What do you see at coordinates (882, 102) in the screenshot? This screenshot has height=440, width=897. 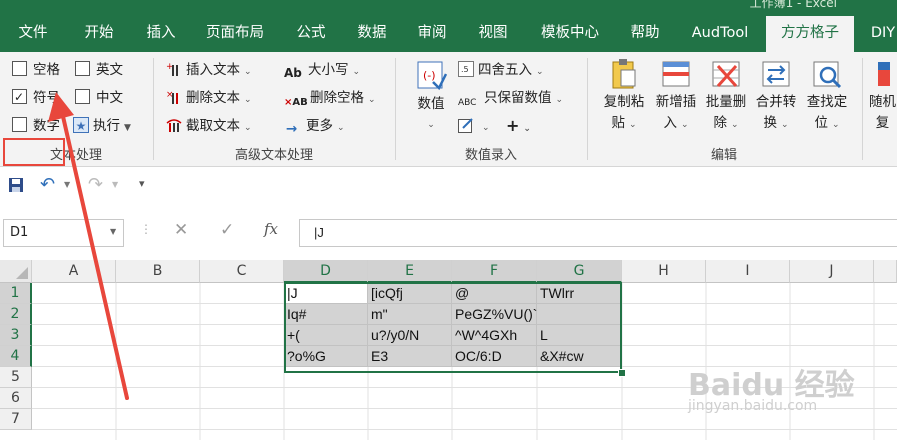 I see `random-label: 随机` at bounding box center [882, 102].